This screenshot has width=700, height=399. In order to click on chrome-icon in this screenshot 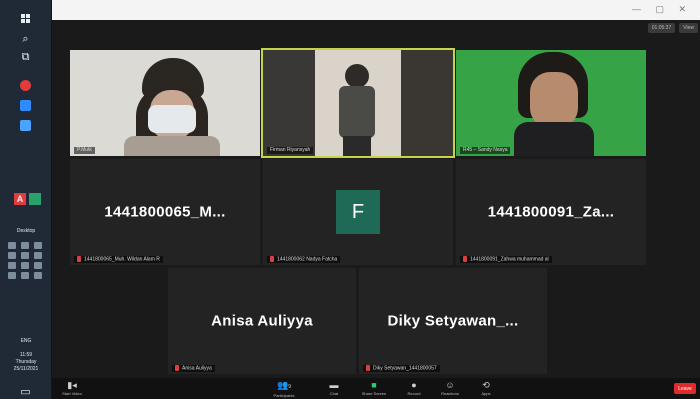, I will do `click(26, 85)`.